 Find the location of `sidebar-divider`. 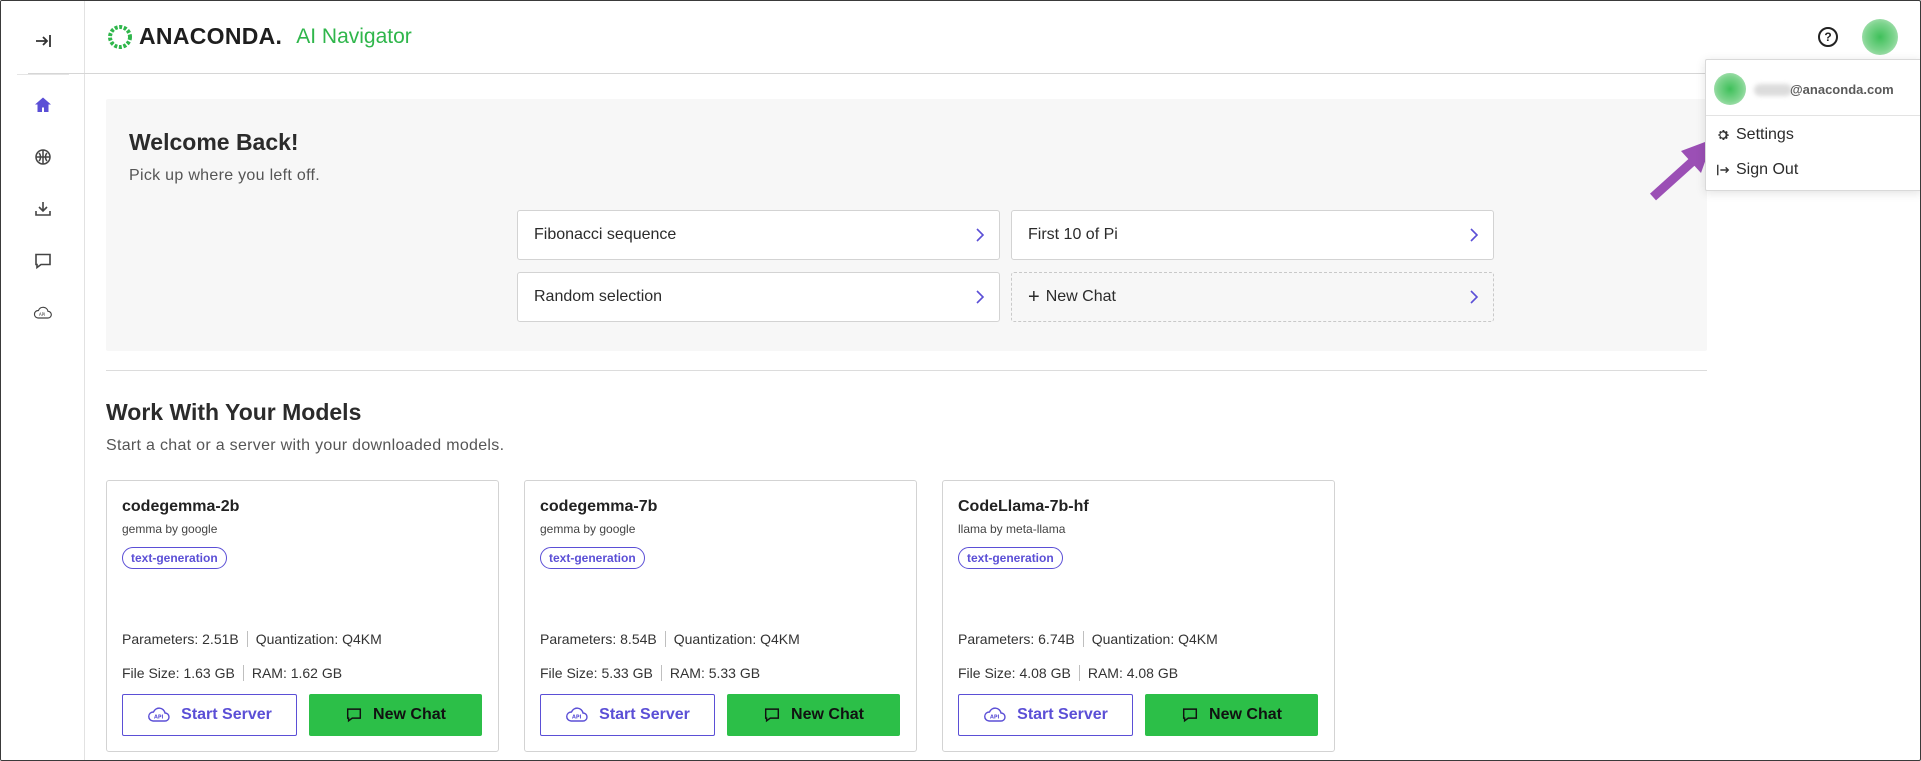

sidebar-divider is located at coordinates (43, 74).